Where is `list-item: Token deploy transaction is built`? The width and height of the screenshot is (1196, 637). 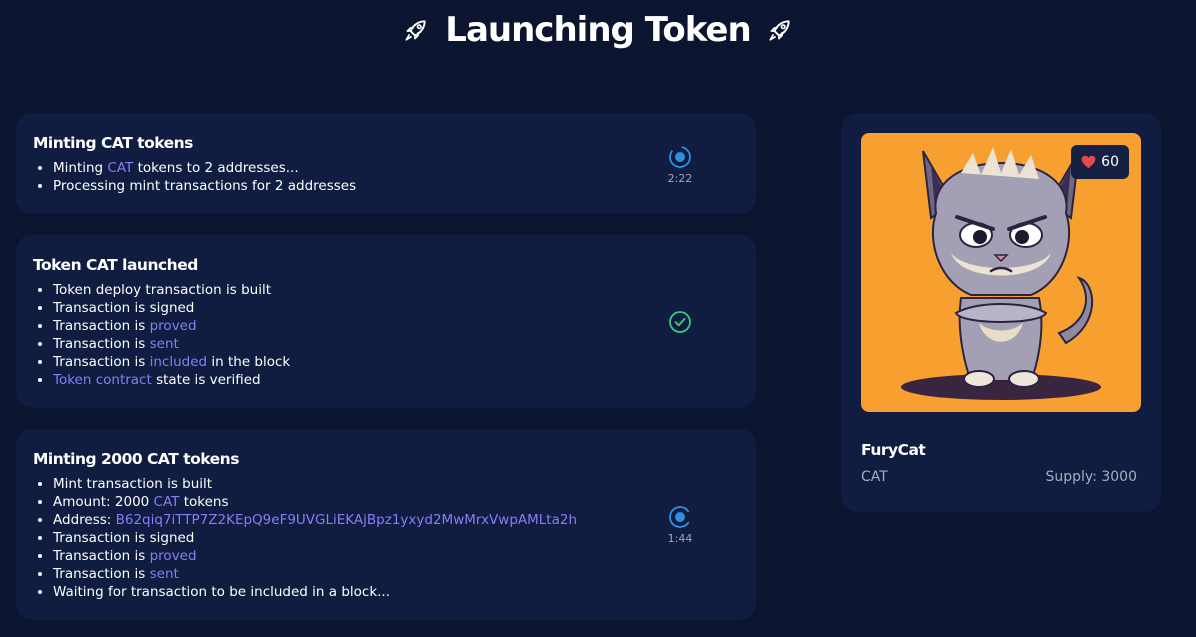
list-item: Token deploy transaction is built is located at coordinates (396, 290).